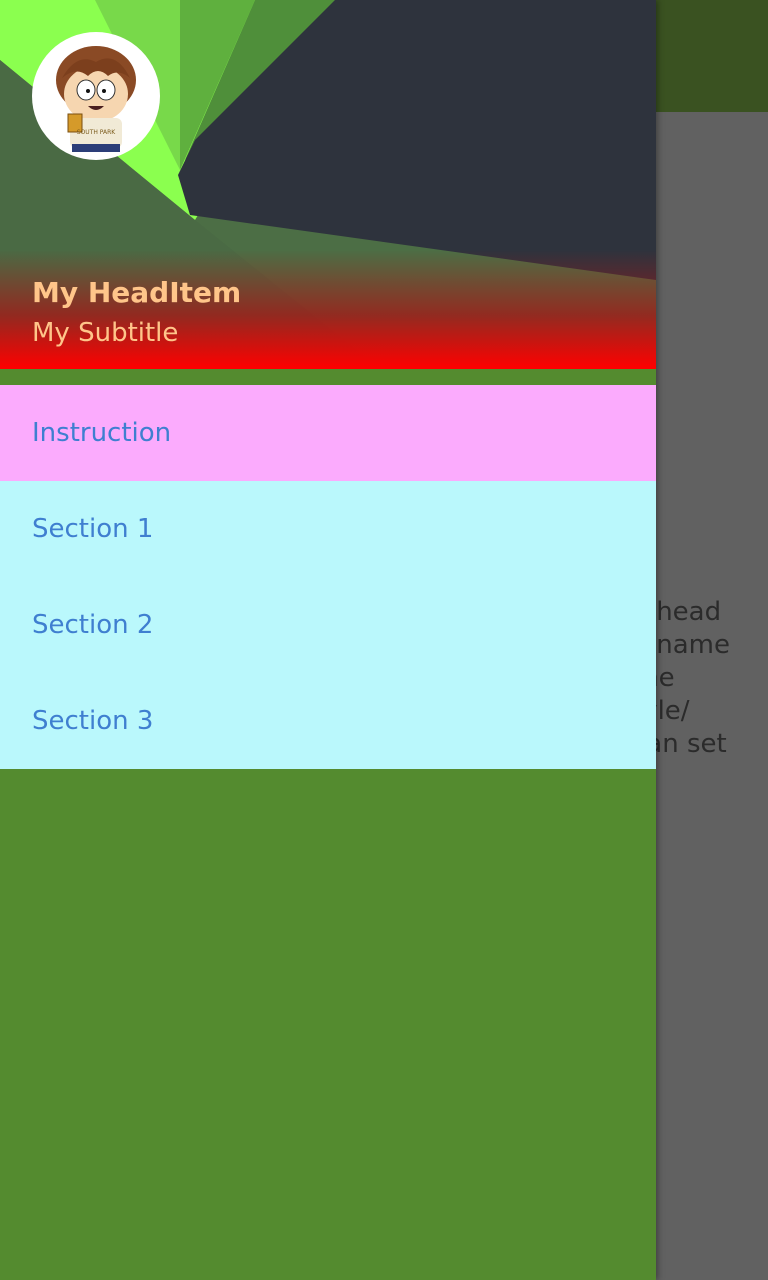  I want to click on header-subtitle: My Subtitle, so click(105, 333).